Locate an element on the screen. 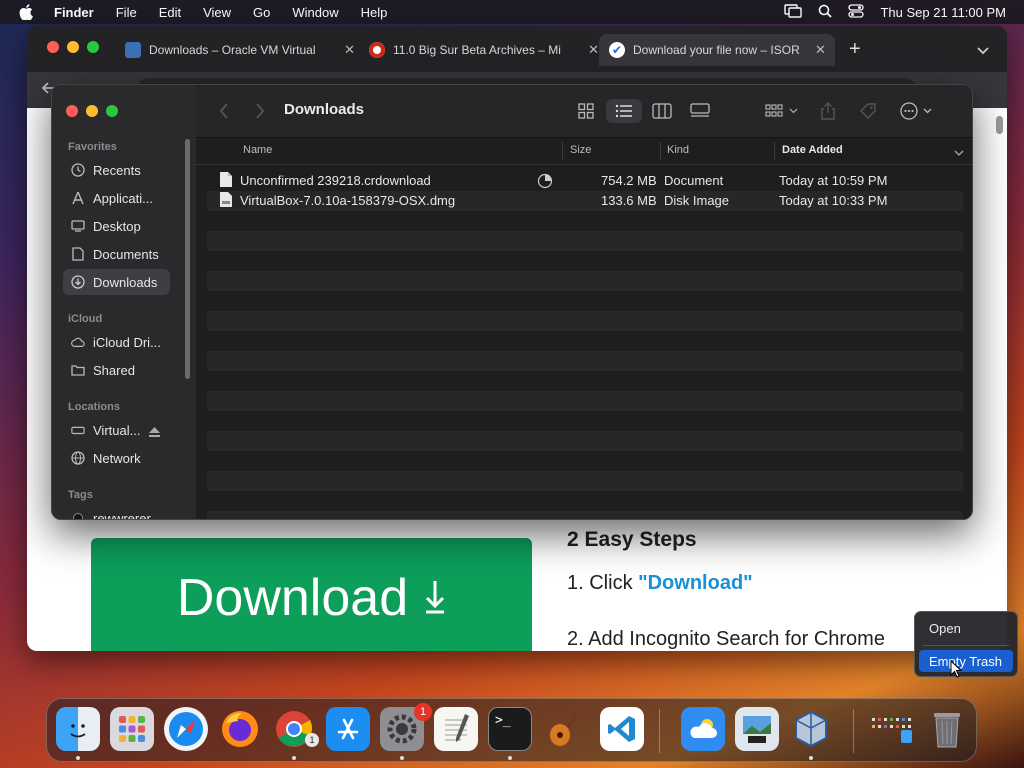 Image resolution: width=1024 pixels, height=768 pixels. sidebar-item-recents: Recents is located at coordinates (116, 170).